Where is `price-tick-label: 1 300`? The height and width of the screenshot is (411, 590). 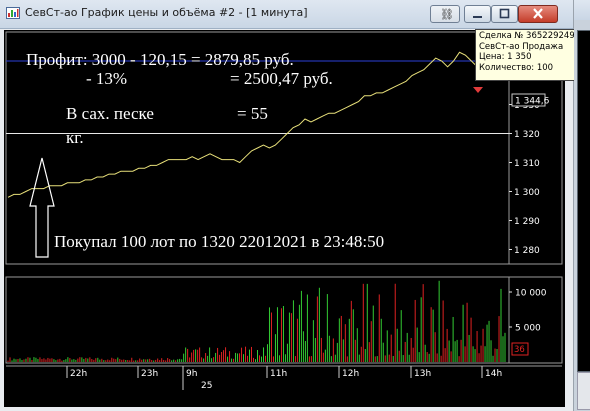 price-tick-label: 1 300 is located at coordinates (527, 193).